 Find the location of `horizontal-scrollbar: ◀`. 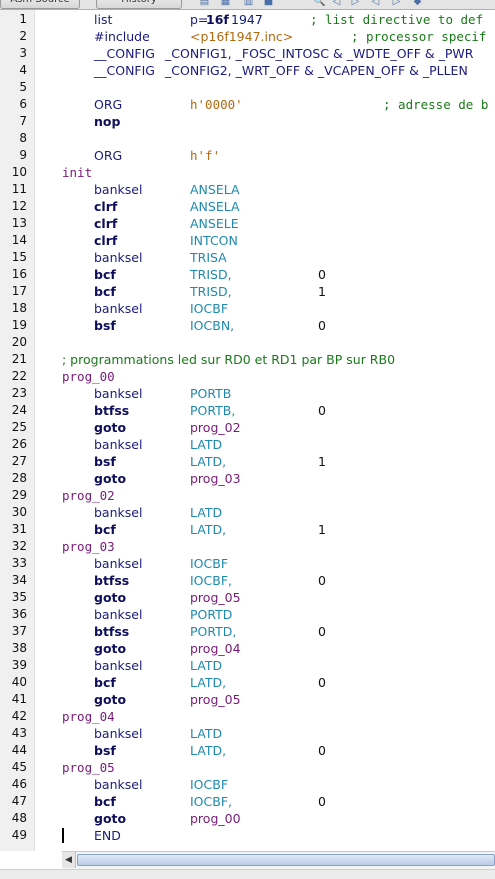

horizontal-scrollbar: ◀ is located at coordinates (278, 860).